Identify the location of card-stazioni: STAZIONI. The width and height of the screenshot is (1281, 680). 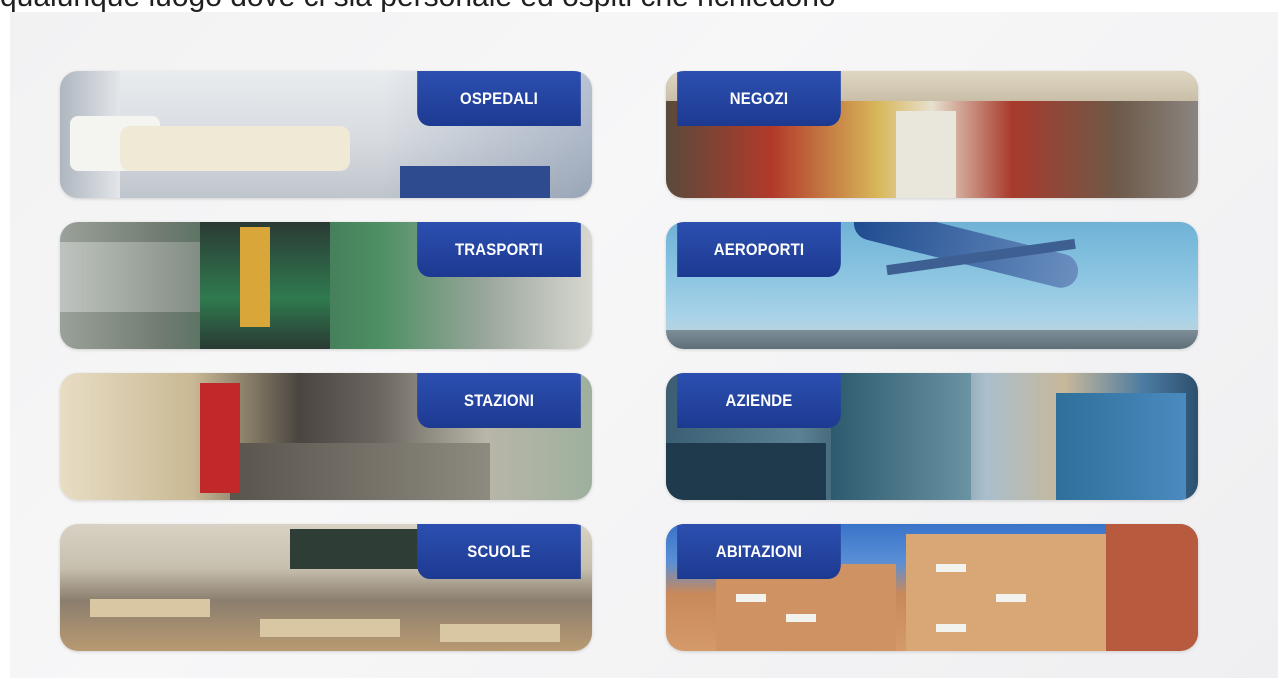
(326, 436).